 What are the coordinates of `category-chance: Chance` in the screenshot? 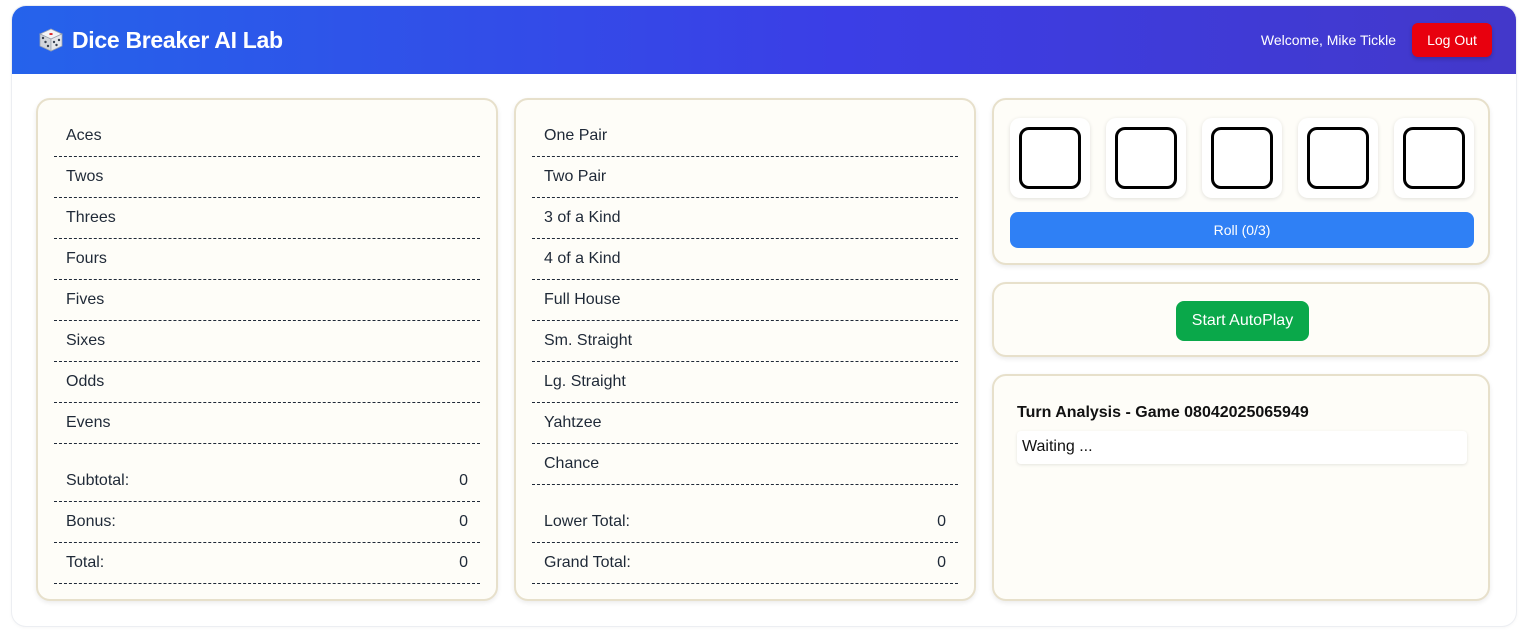 It's located at (745, 464).